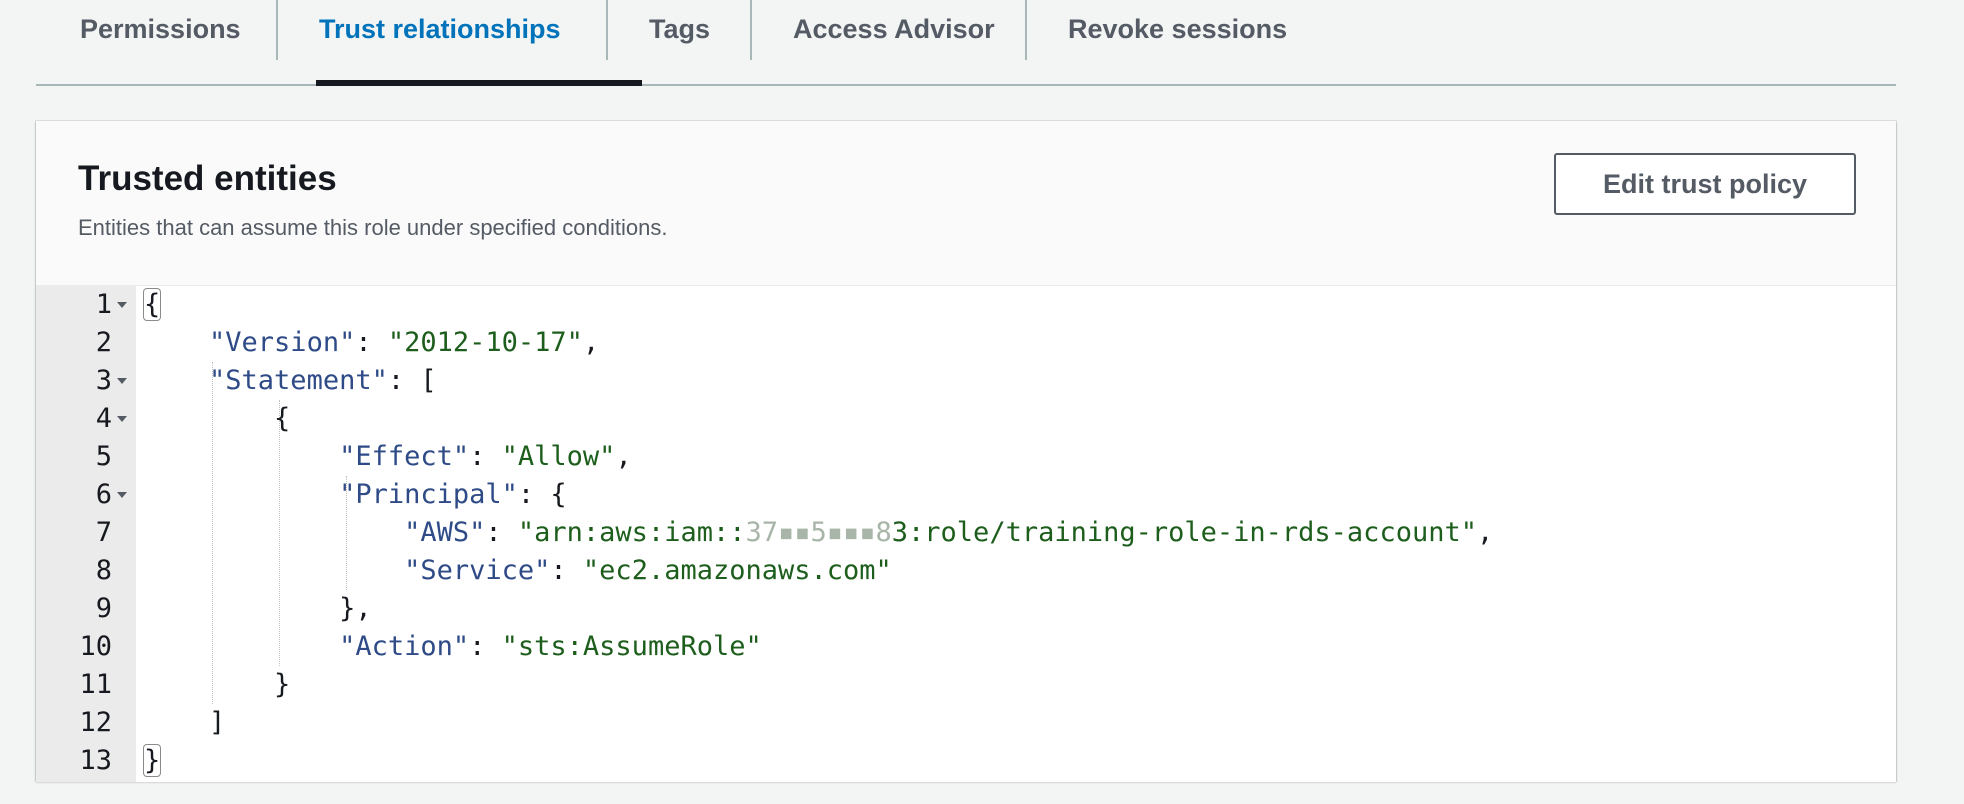 This screenshot has width=1964, height=804. What do you see at coordinates (103, 494) in the screenshot?
I see `line-number: 6` at bounding box center [103, 494].